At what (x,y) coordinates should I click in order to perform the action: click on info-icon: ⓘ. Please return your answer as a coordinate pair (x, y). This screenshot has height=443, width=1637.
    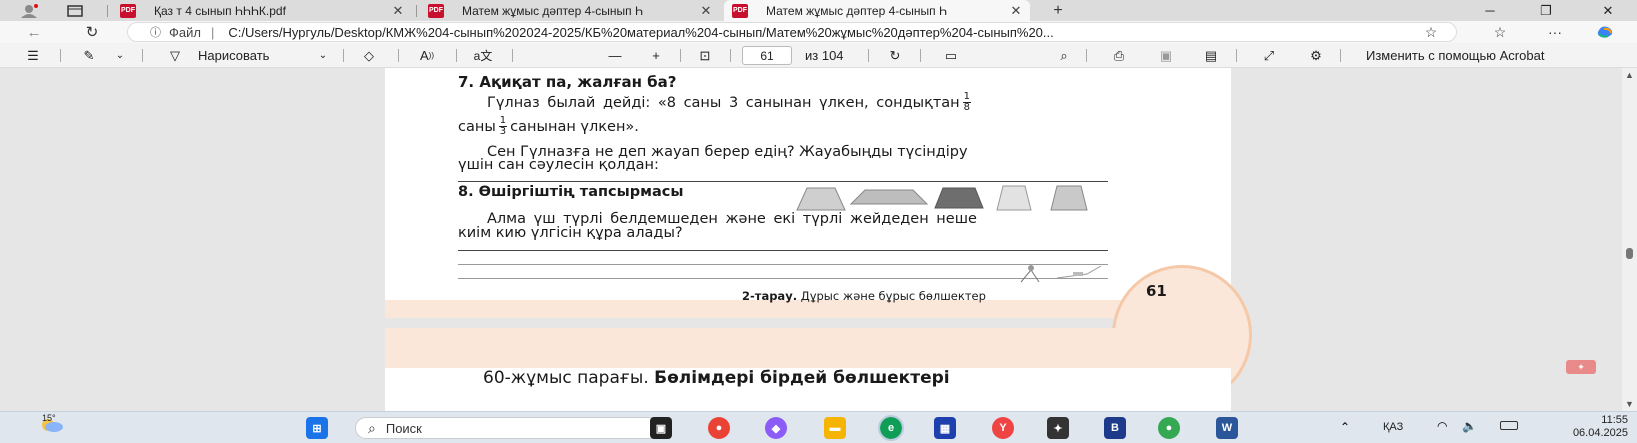
    Looking at the image, I should click on (155, 32).